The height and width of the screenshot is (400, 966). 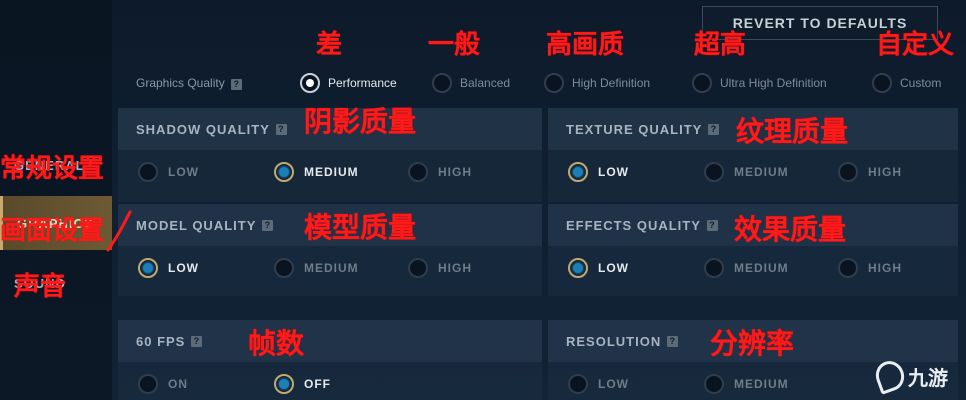 What do you see at coordinates (752, 343) in the screenshot?
I see `annotation-resolution: 分辨率` at bounding box center [752, 343].